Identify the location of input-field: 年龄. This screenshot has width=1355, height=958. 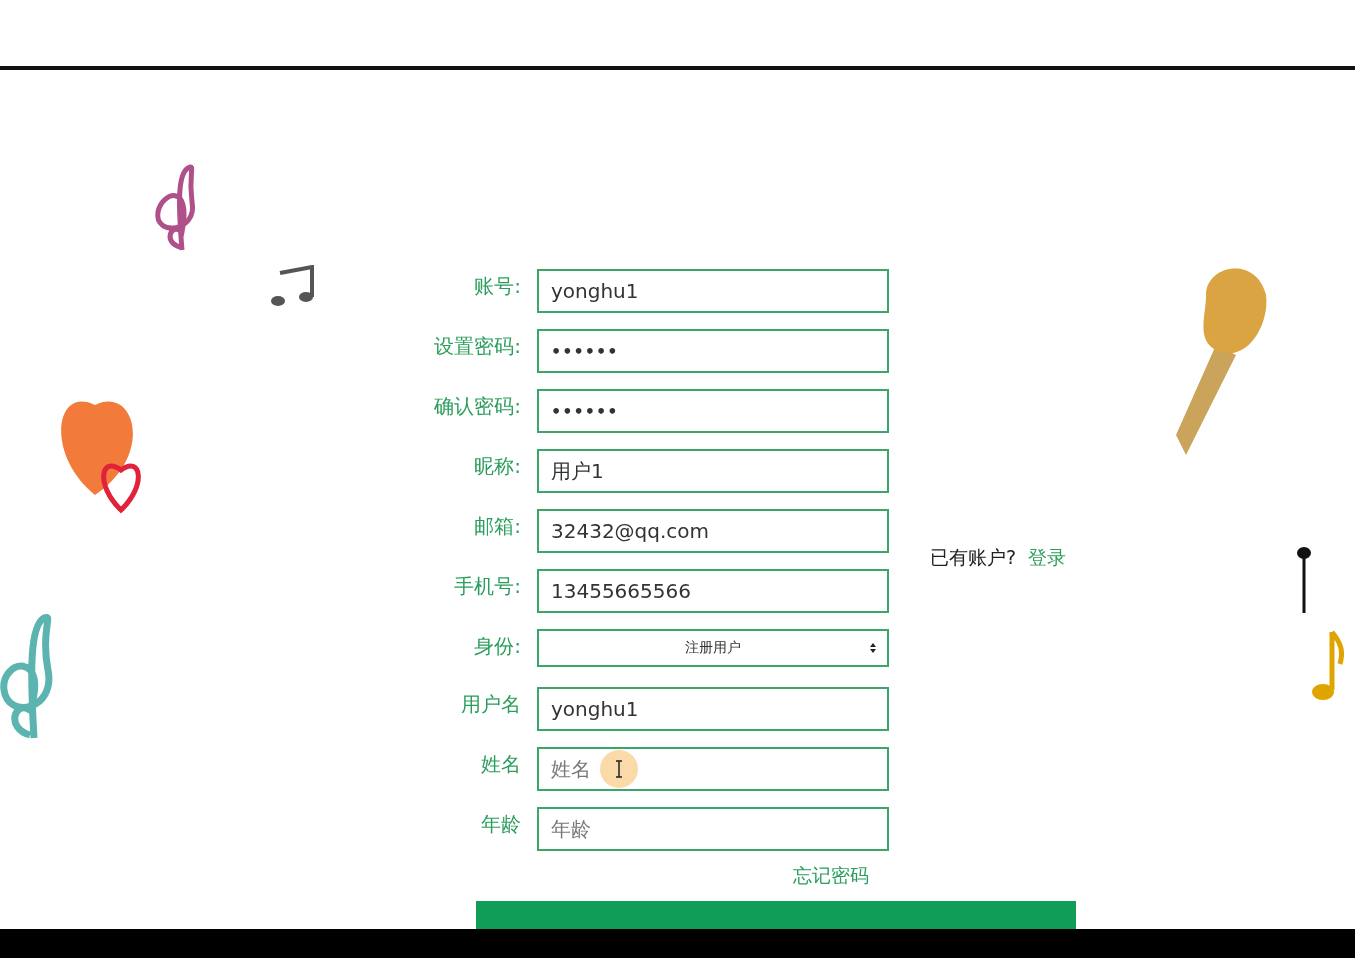
(713, 829).